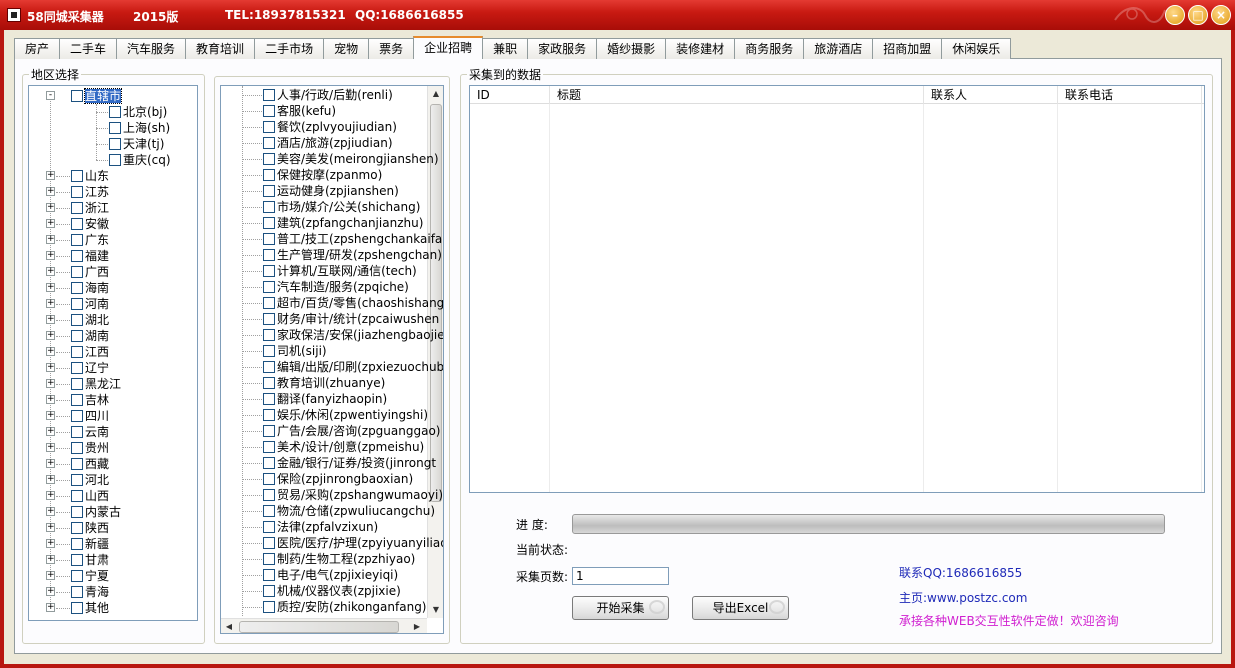  Describe the element at coordinates (320, 527) in the screenshot. I see `tree-node-category: 法律(zpfalvzixun)` at that location.